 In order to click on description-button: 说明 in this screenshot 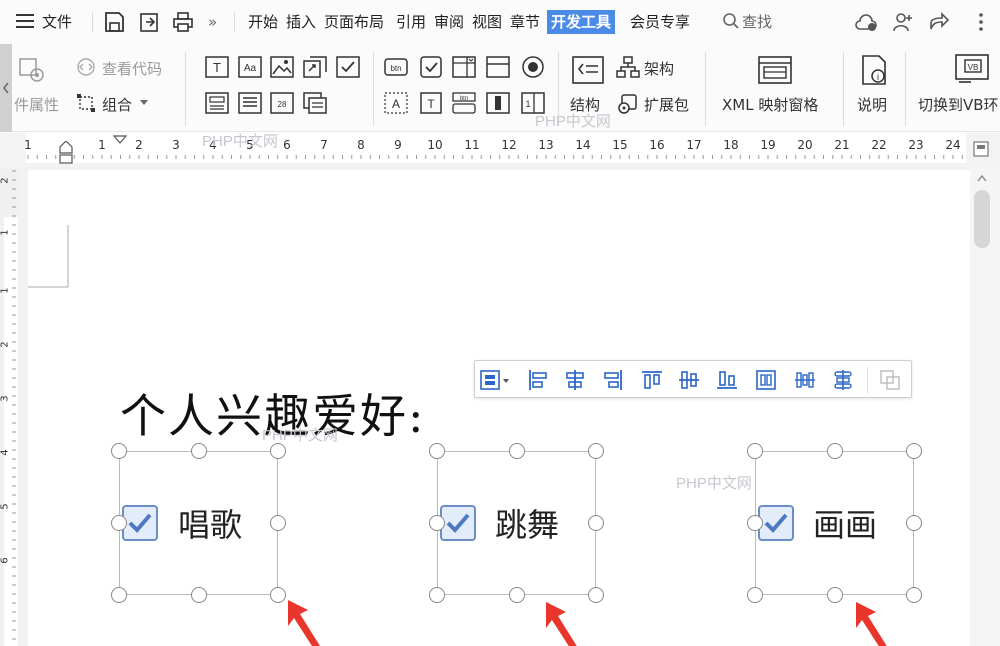, I will do `click(872, 104)`.